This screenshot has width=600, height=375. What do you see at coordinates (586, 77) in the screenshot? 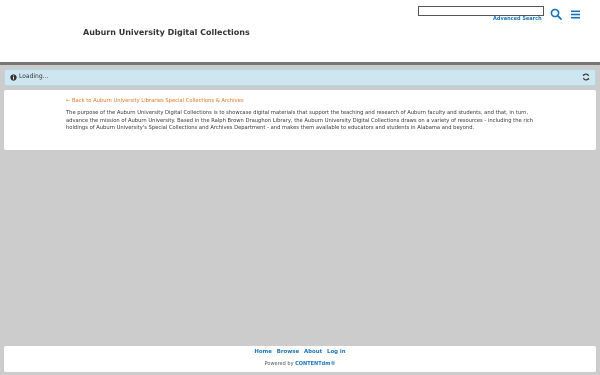
I see `refresh-icon` at bounding box center [586, 77].